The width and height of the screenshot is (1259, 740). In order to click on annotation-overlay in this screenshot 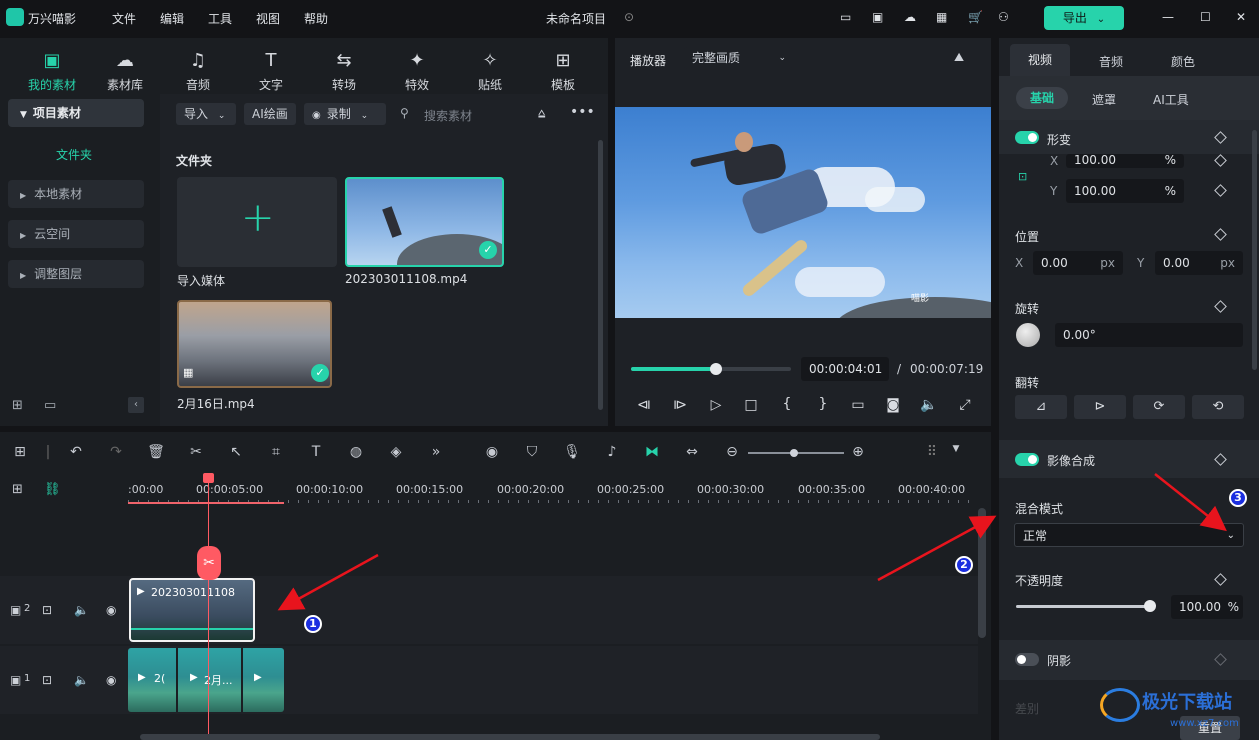, I will do `click(752, 542)`.